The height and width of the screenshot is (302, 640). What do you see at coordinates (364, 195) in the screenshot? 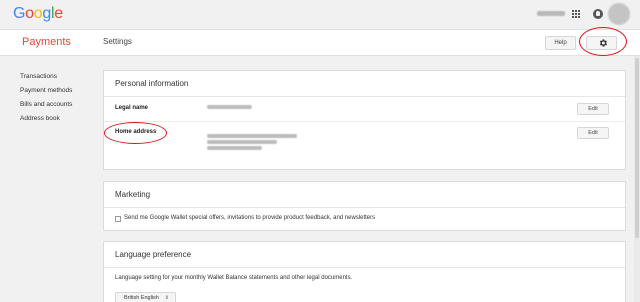
I see `card-title-marketing: Marketing` at bounding box center [364, 195].